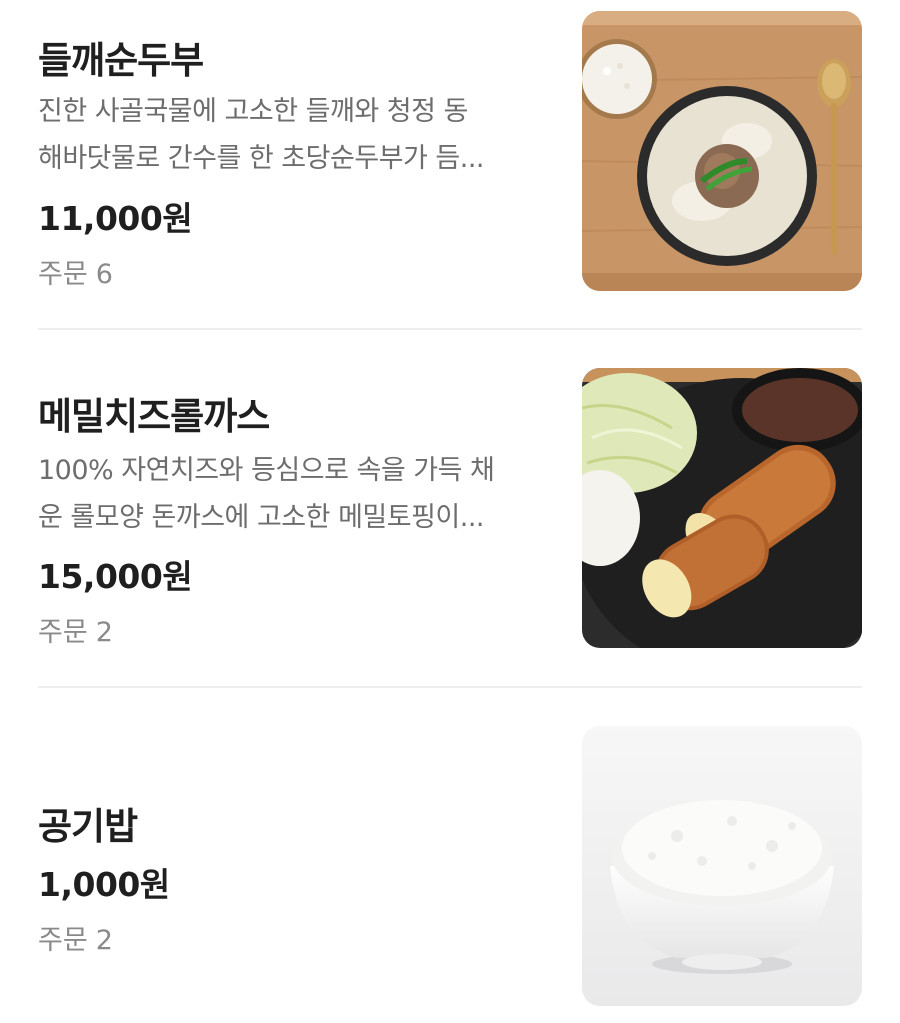 The width and height of the screenshot is (900, 1023). What do you see at coordinates (266, 470) in the screenshot?
I see `description-line: 100% 자연치즈와 등심으로 속을 가득 채` at bounding box center [266, 470].